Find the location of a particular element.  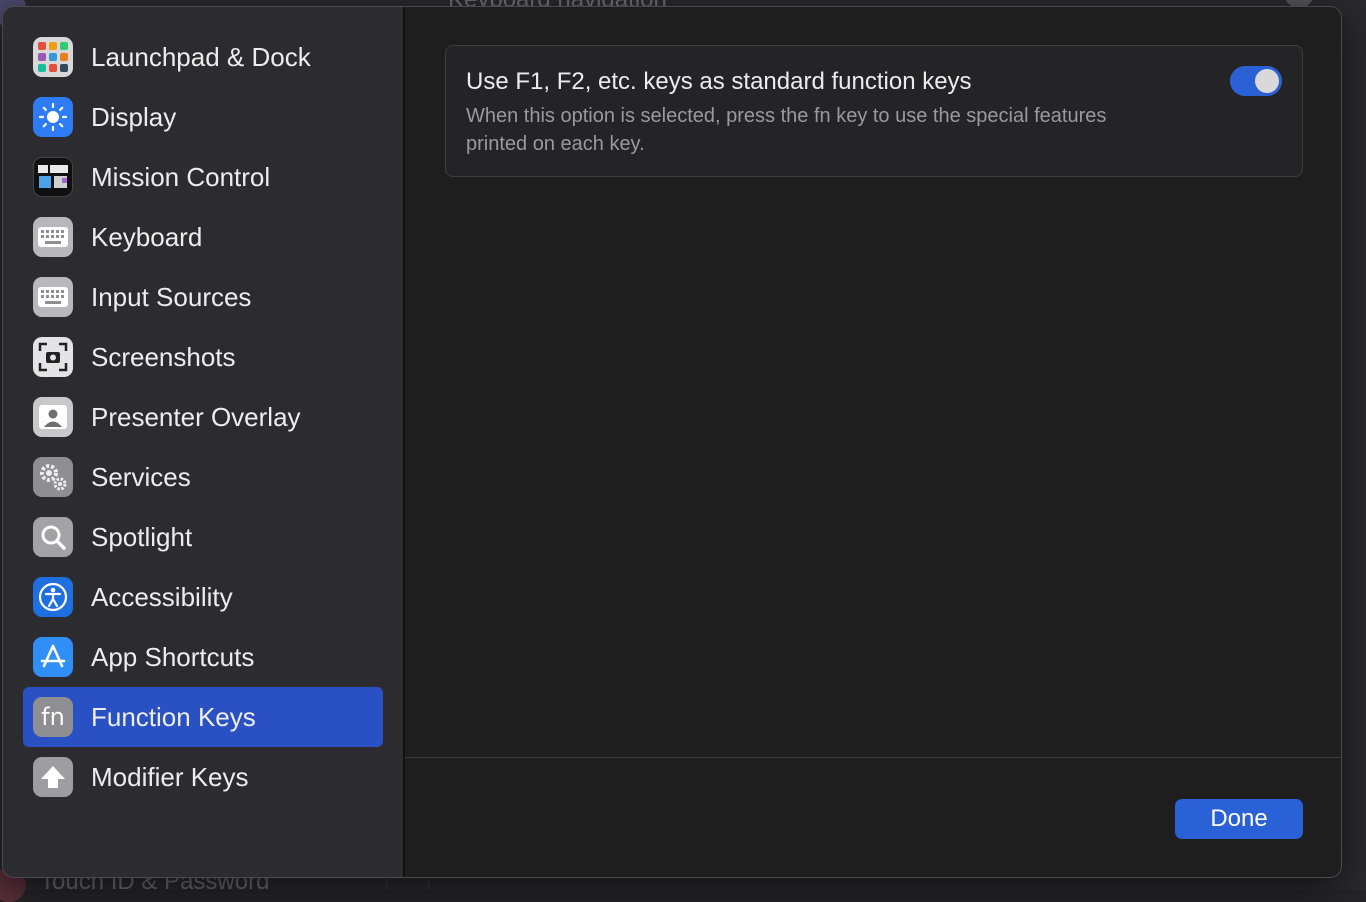

sidebar-item-mission-control: Mission Control is located at coordinates (203, 177).